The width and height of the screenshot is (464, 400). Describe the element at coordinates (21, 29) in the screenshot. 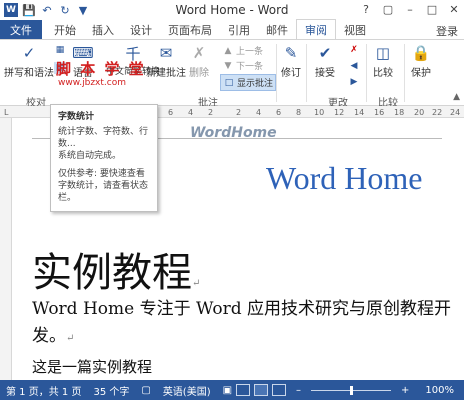

I see `tab-file: 文件` at that location.